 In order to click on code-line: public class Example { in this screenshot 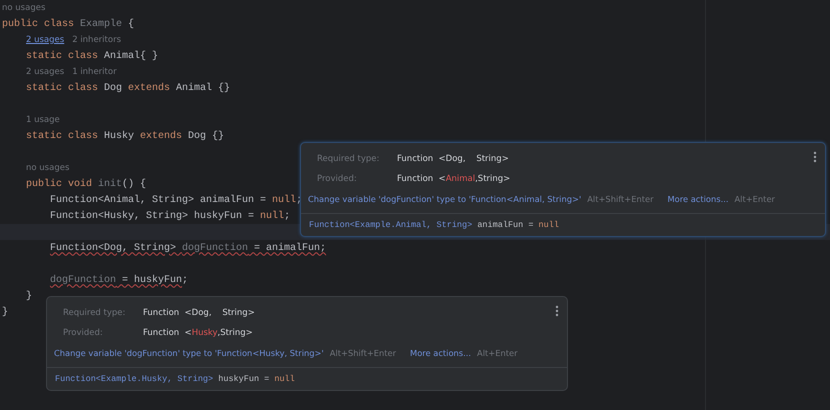, I will do `click(68, 24)`.